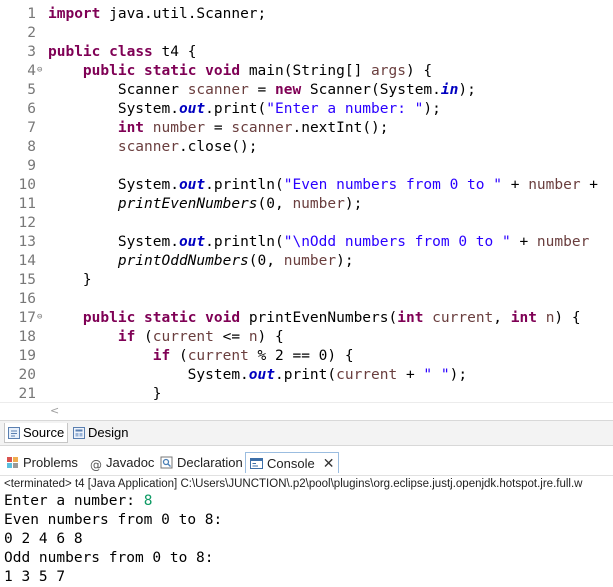 The height and width of the screenshot is (587, 613). Describe the element at coordinates (329, 463) in the screenshot. I see `close-icon: ✕` at that location.